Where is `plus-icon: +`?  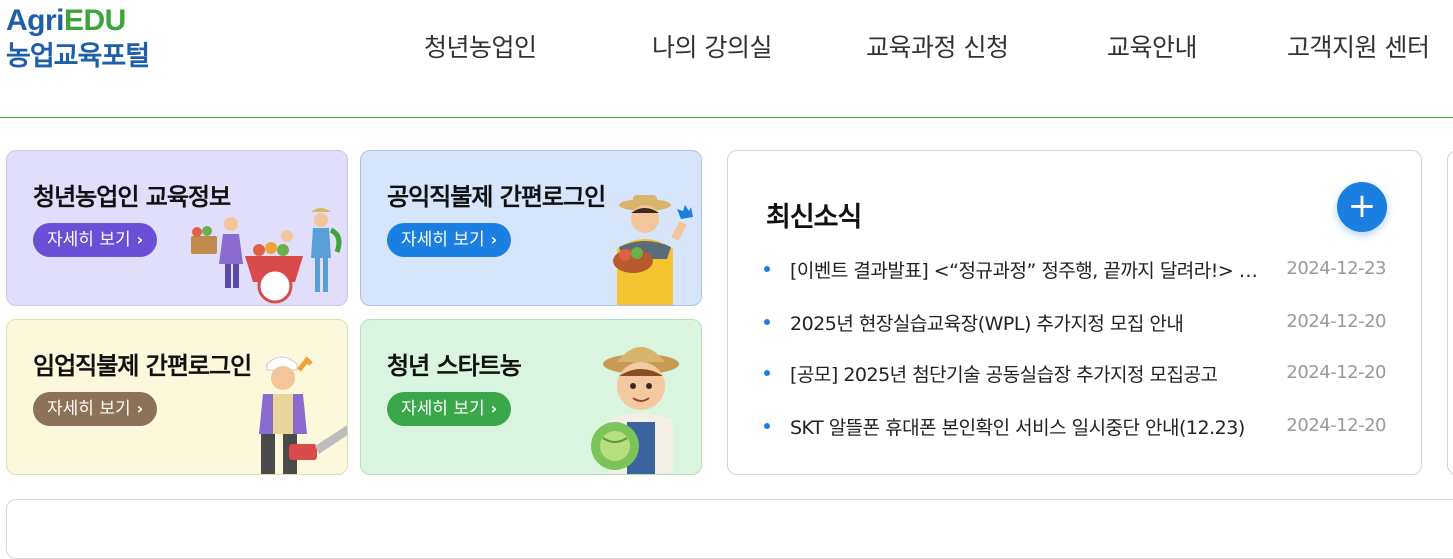 plus-icon: + is located at coordinates (1362, 206).